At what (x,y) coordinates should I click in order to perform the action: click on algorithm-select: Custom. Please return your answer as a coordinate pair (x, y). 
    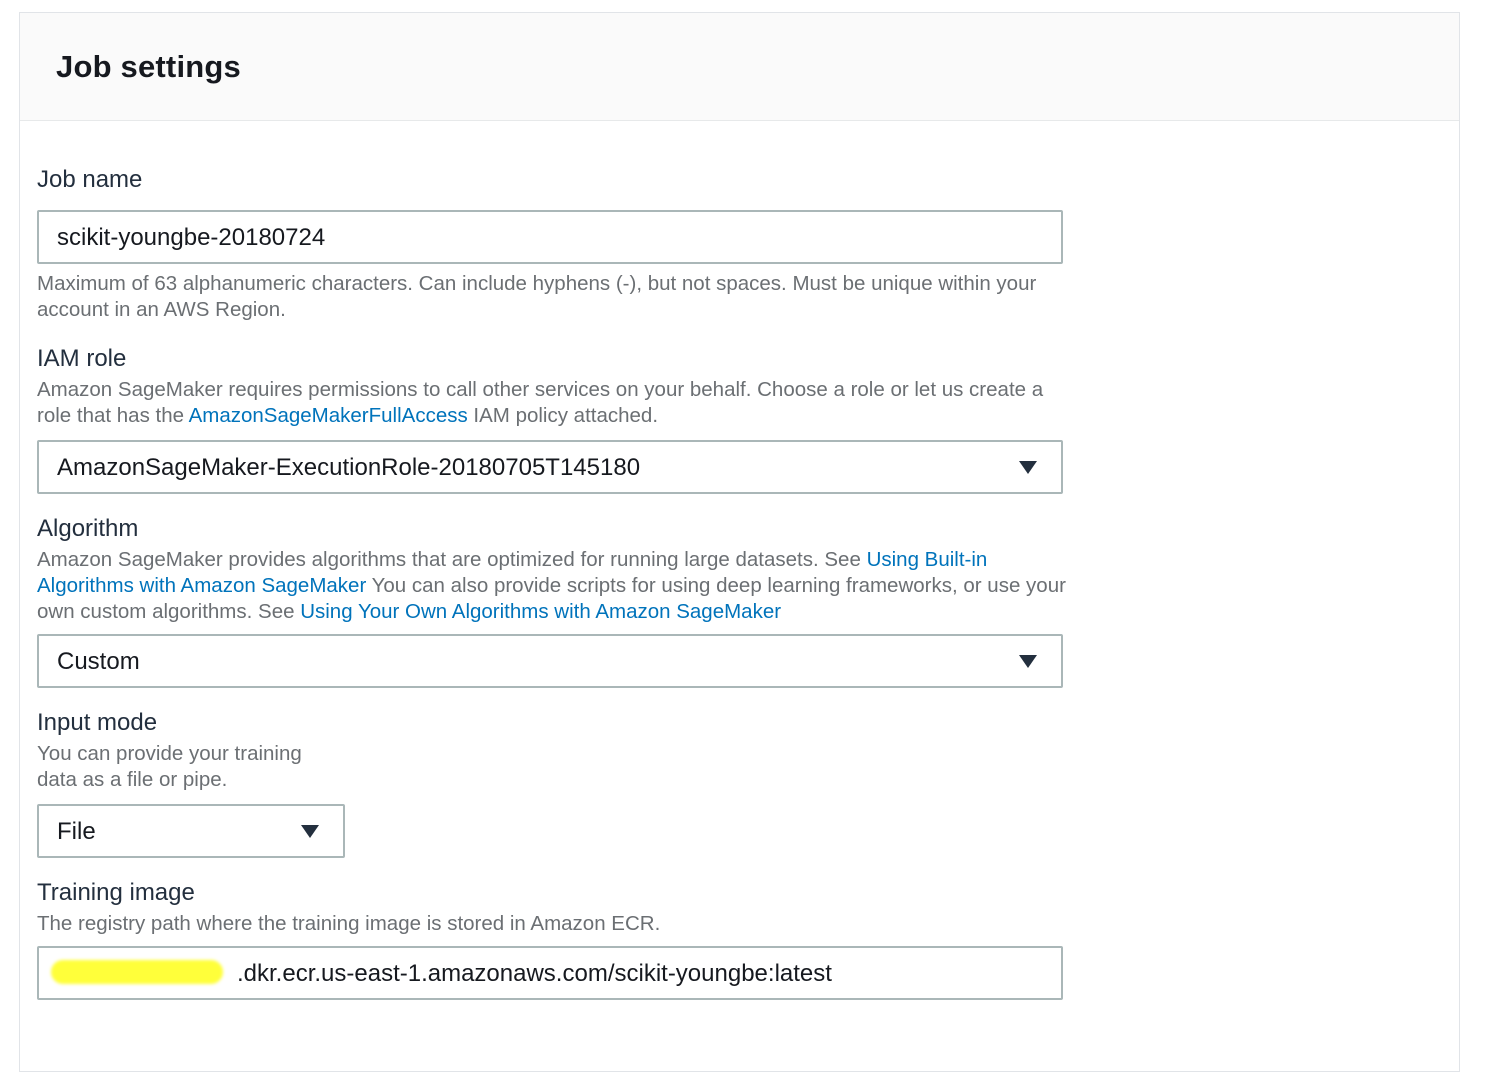
    Looking at the image, I should click on (550, 661).